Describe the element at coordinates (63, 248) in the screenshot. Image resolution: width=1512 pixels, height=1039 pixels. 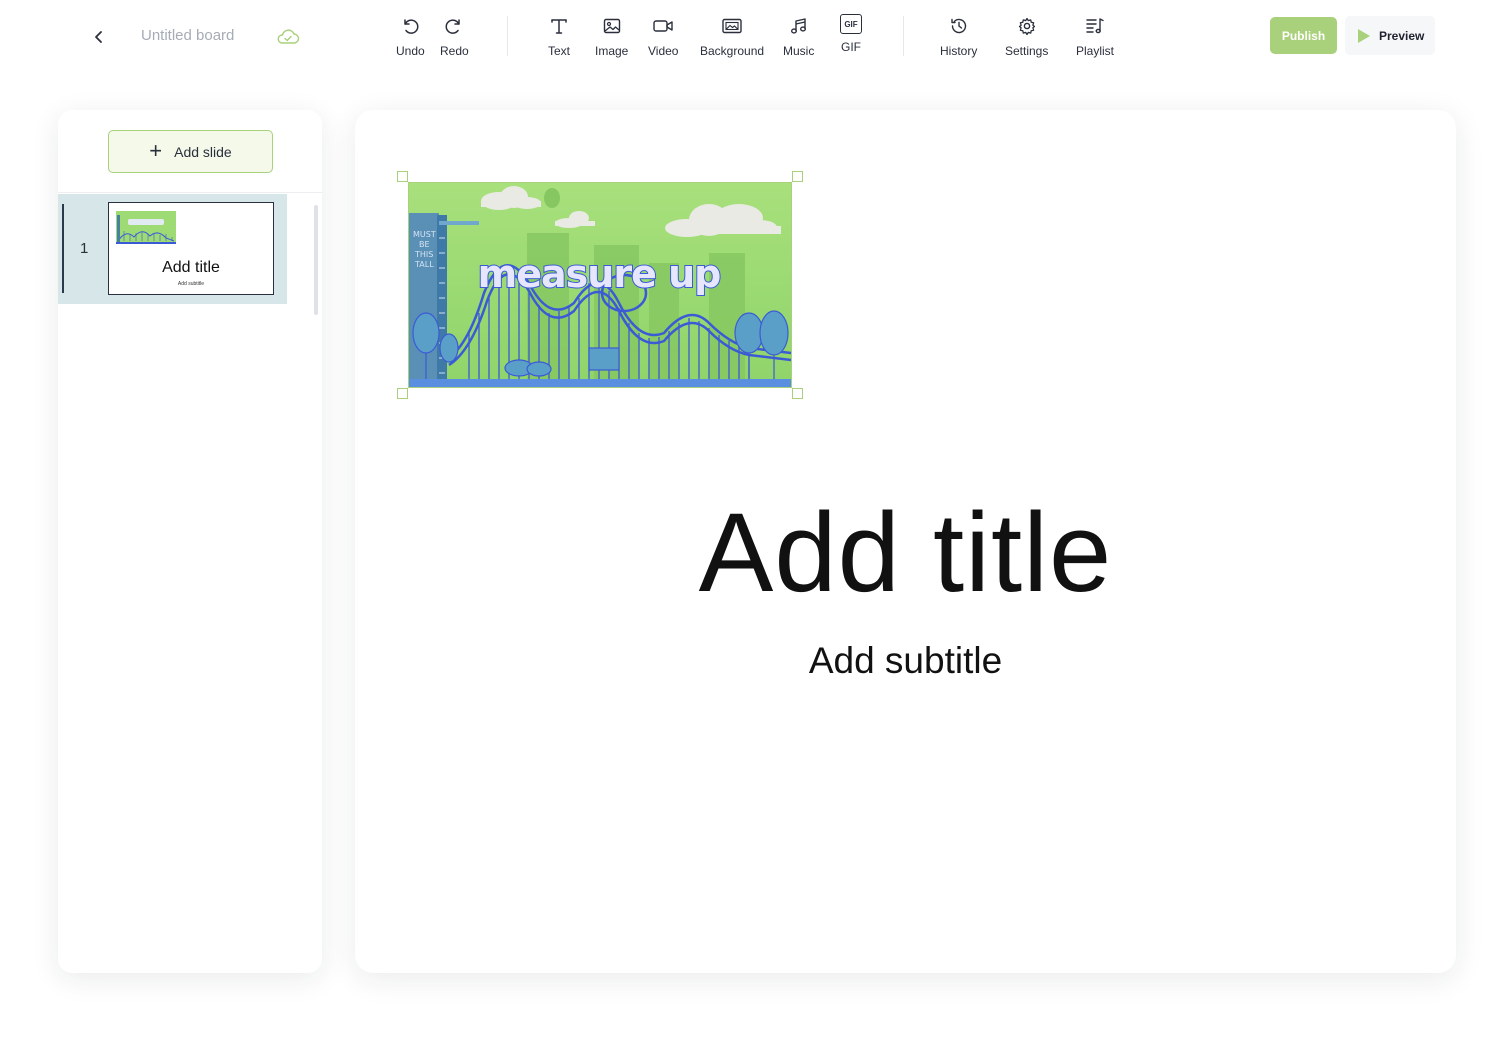
I see `active-slide-indicator` at that location.